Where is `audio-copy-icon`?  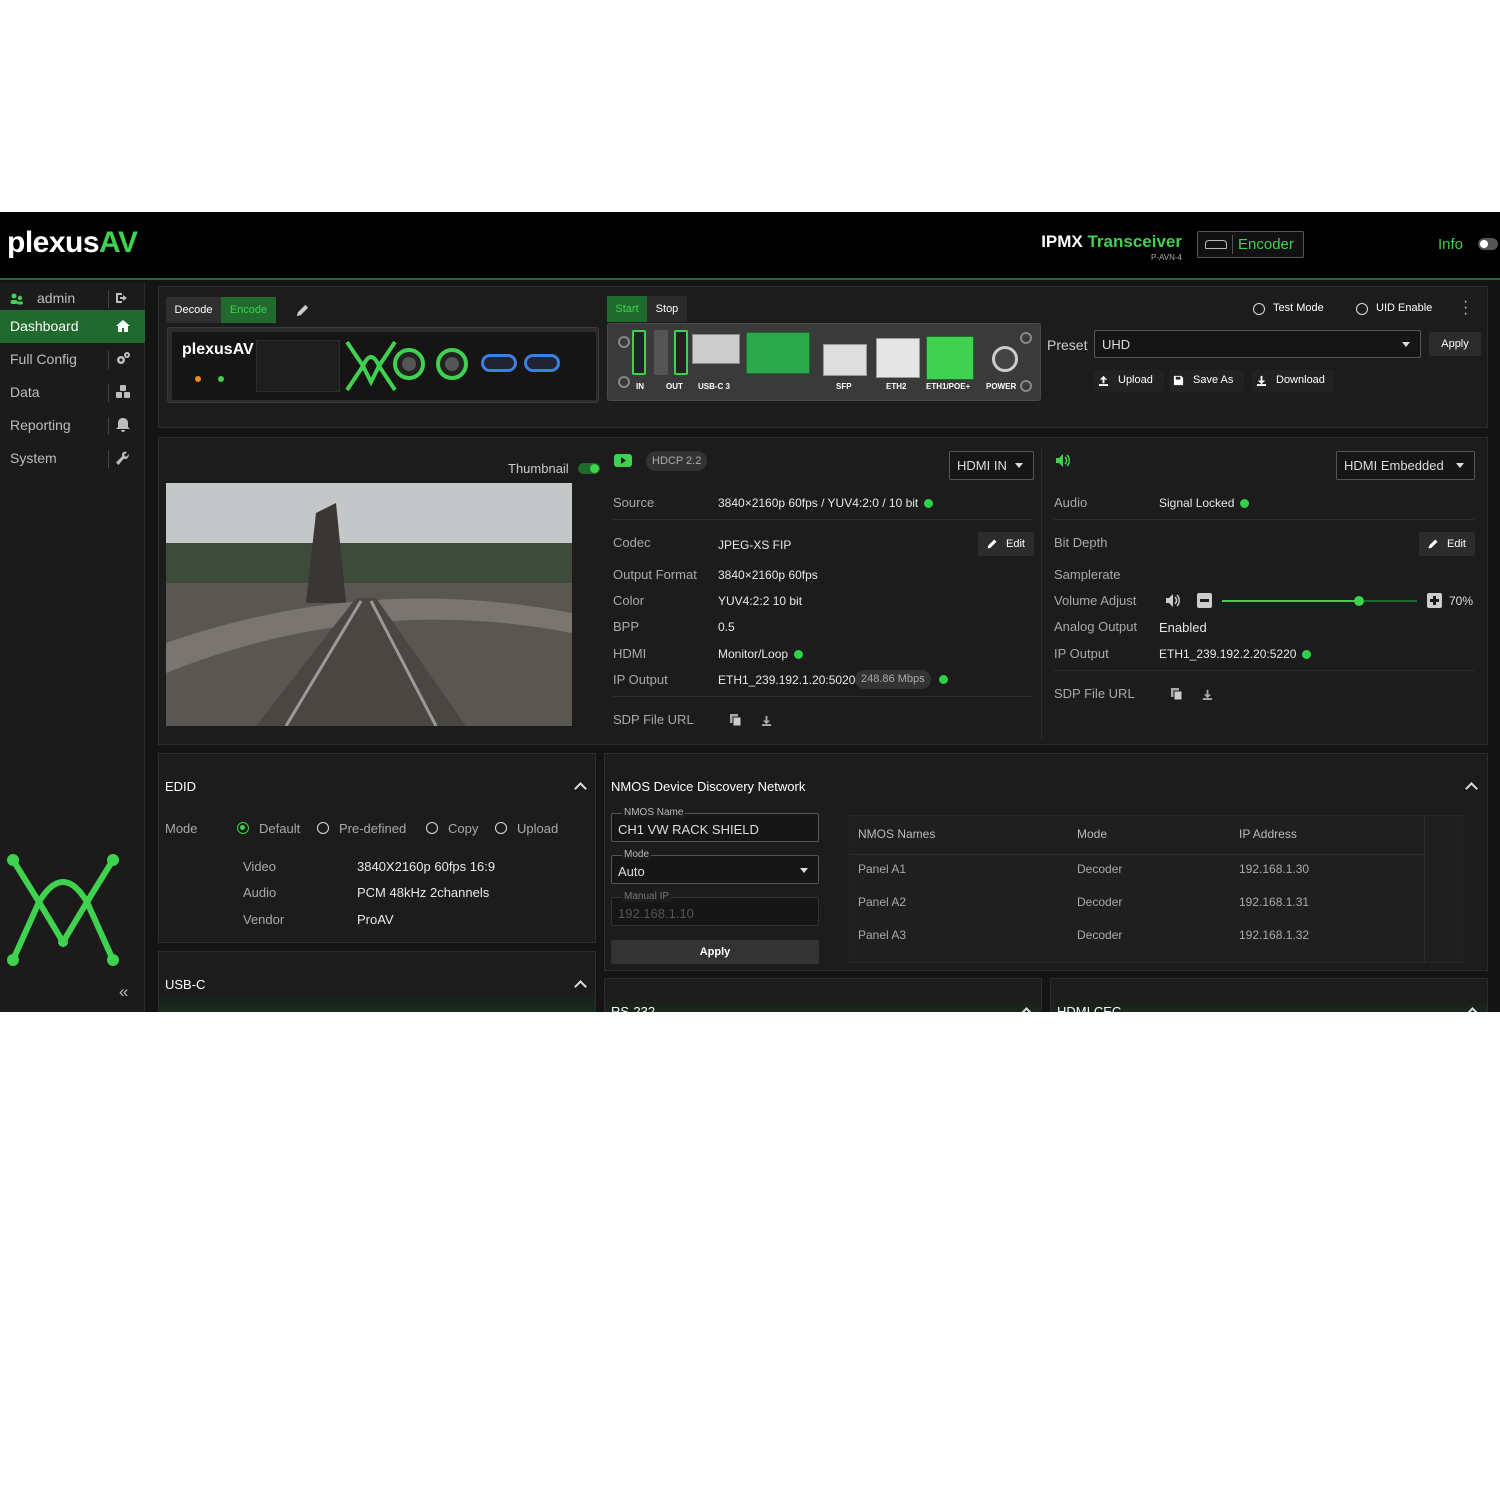 audio-copy-icon is located at coordinates (1177, 694).